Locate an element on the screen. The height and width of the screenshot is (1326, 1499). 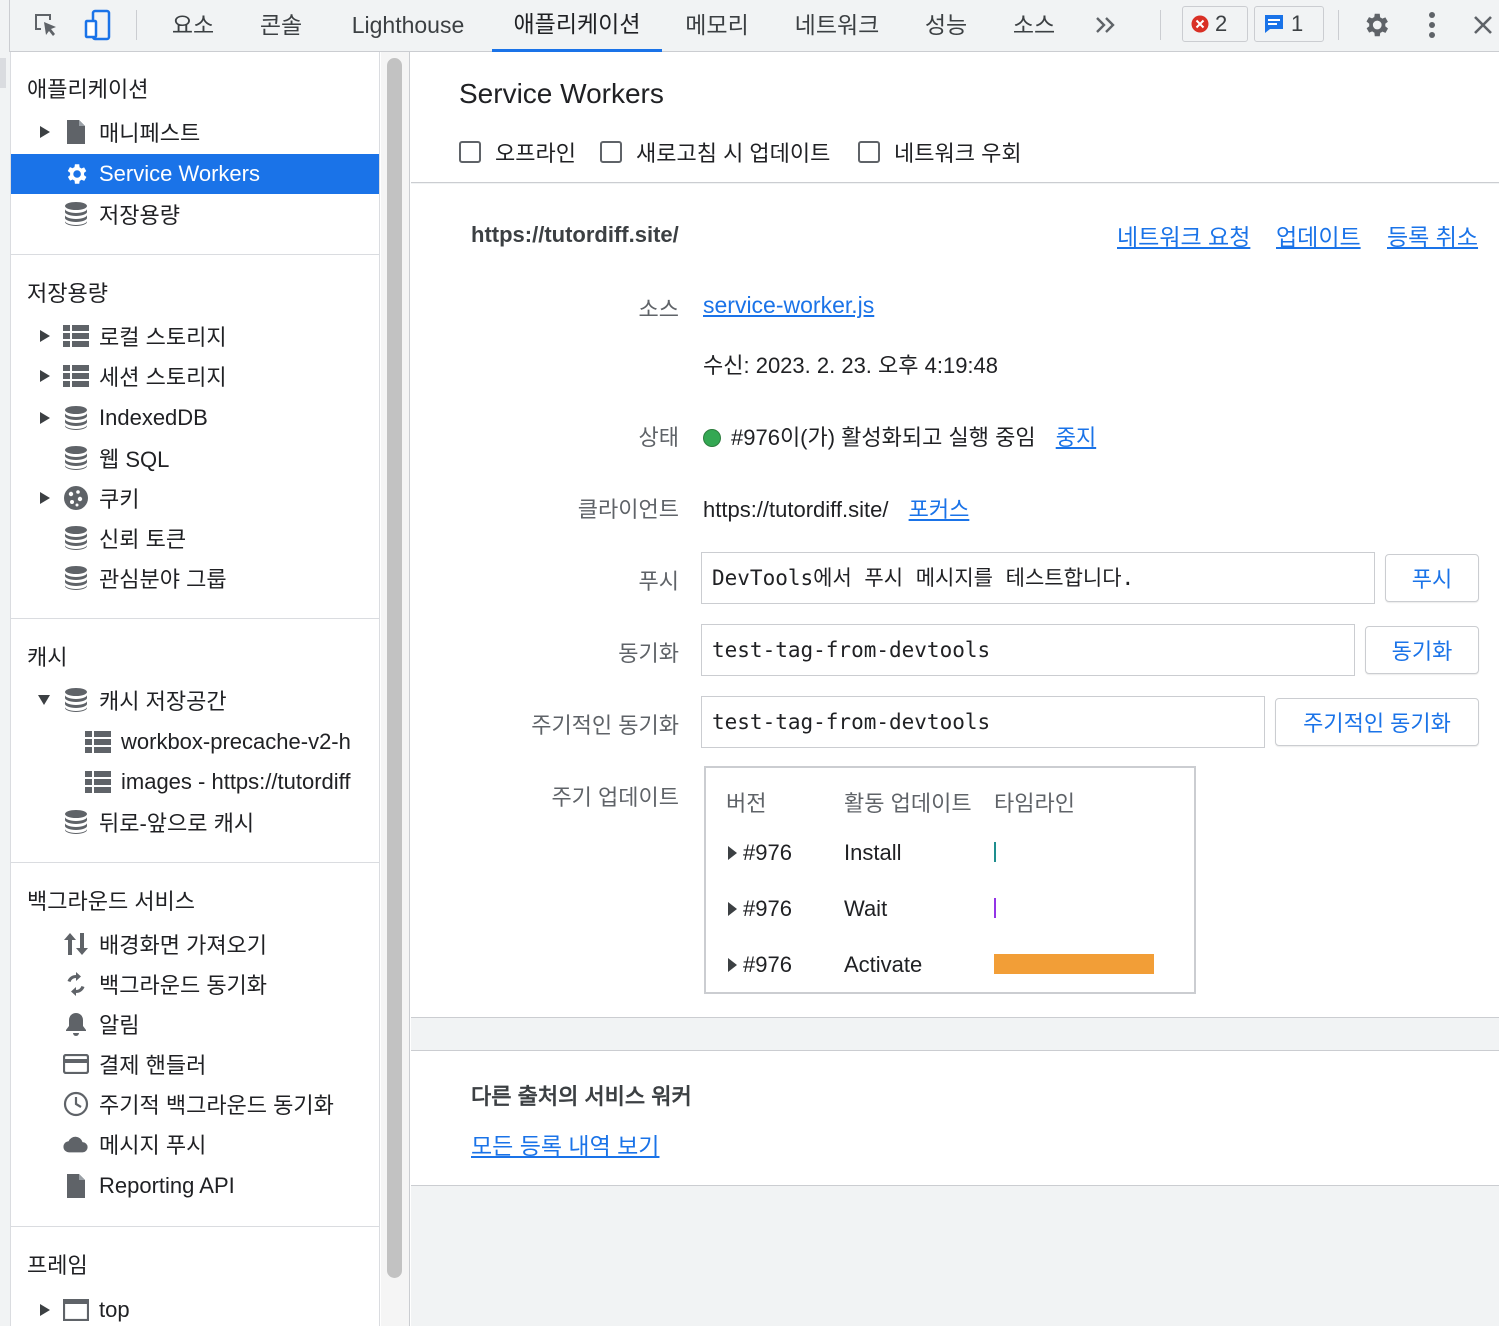
periodic-sync-button: 주기적인 동기화 is located at coordinates (1377, 722).